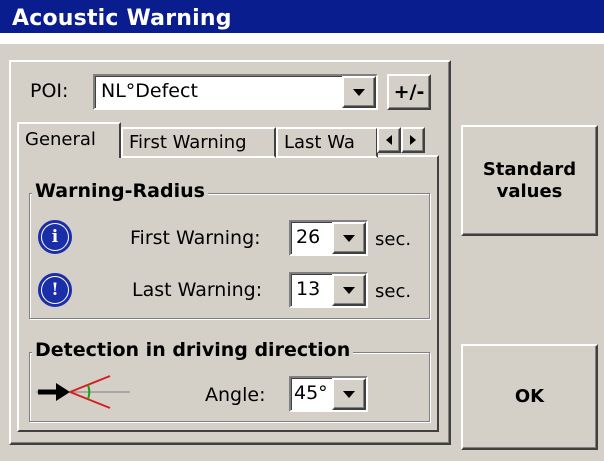 This screenshot has width=604, height=461. What do you see at coordinates (69, 140) in the screenshot?
I see `tab-general: General` at bounding box center [69, 140].